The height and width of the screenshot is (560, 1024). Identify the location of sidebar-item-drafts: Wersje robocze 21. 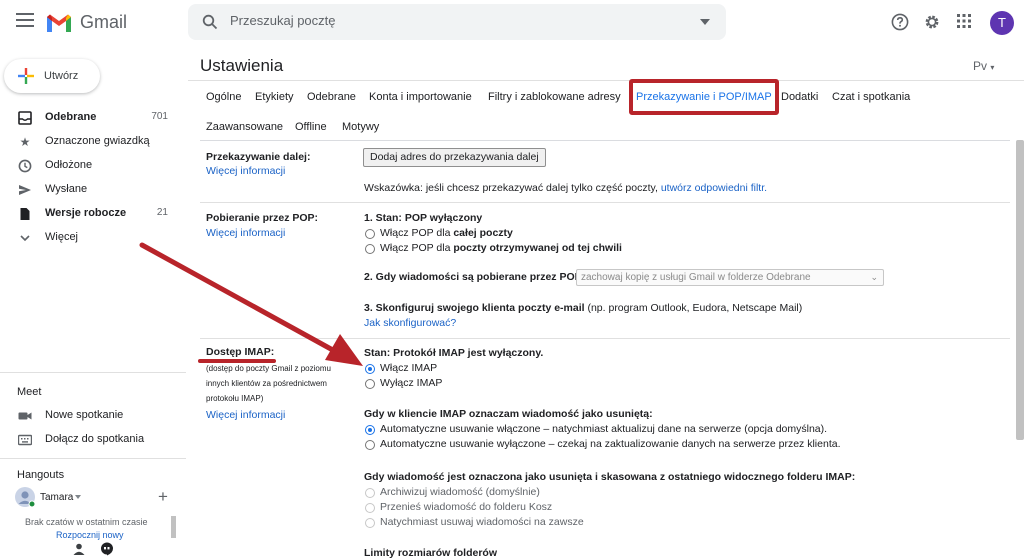
(90, 214).